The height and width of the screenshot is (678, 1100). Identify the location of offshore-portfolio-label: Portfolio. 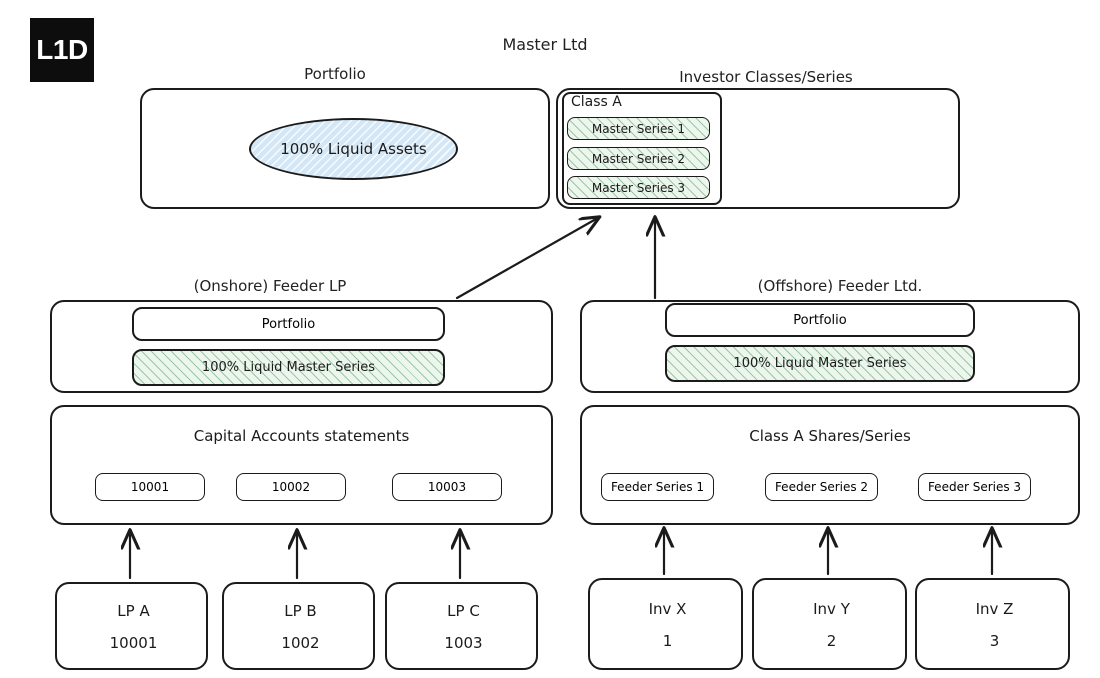
(820, 320).